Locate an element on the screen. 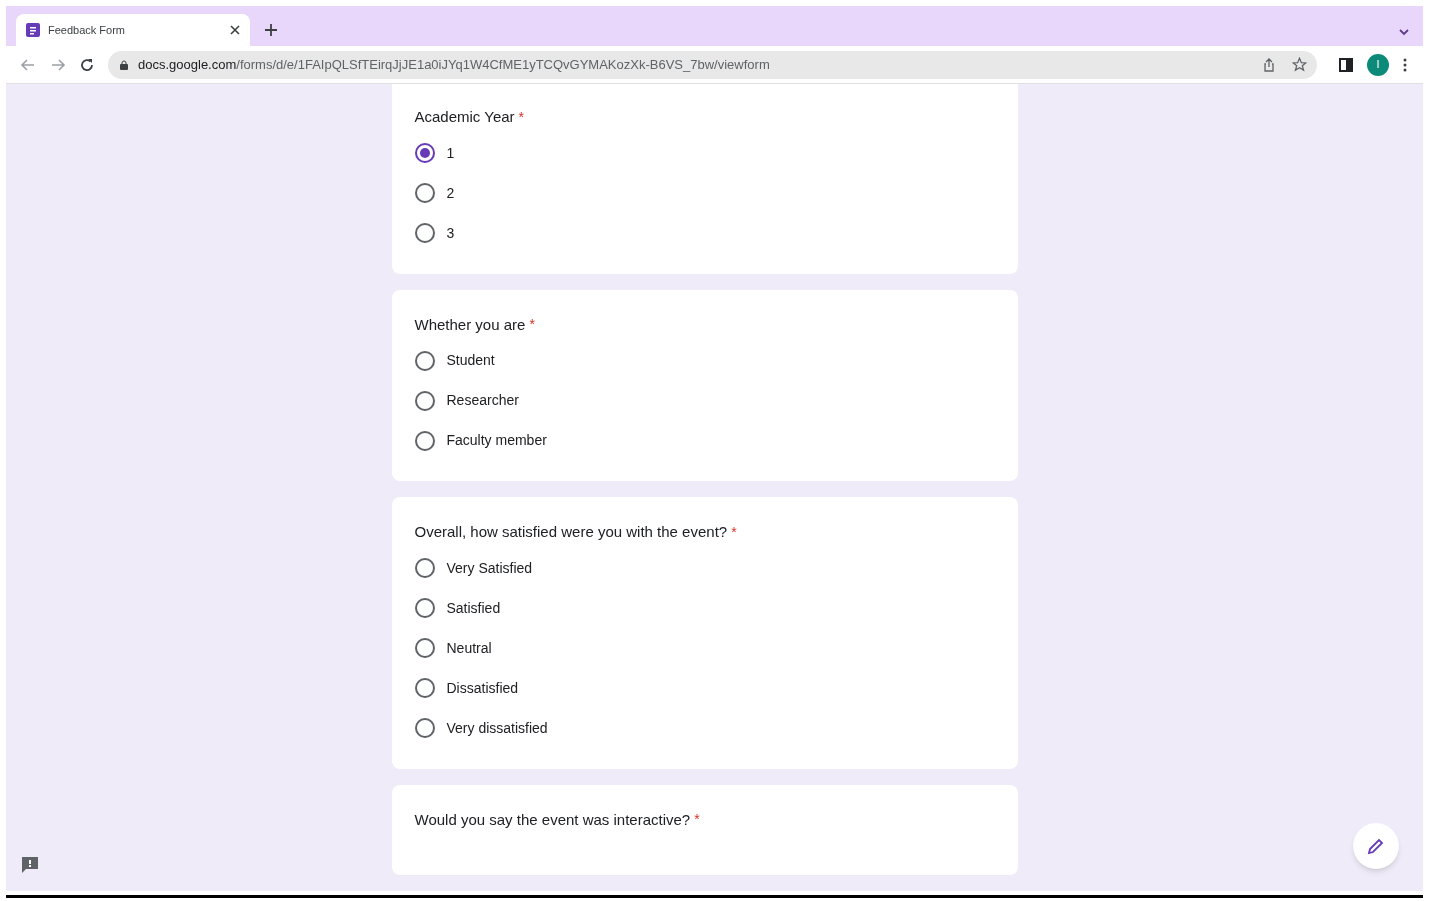 Image resolution: width=1431 pixels, height=901 pixels. more-icon is located at coordinates (1405, 64).